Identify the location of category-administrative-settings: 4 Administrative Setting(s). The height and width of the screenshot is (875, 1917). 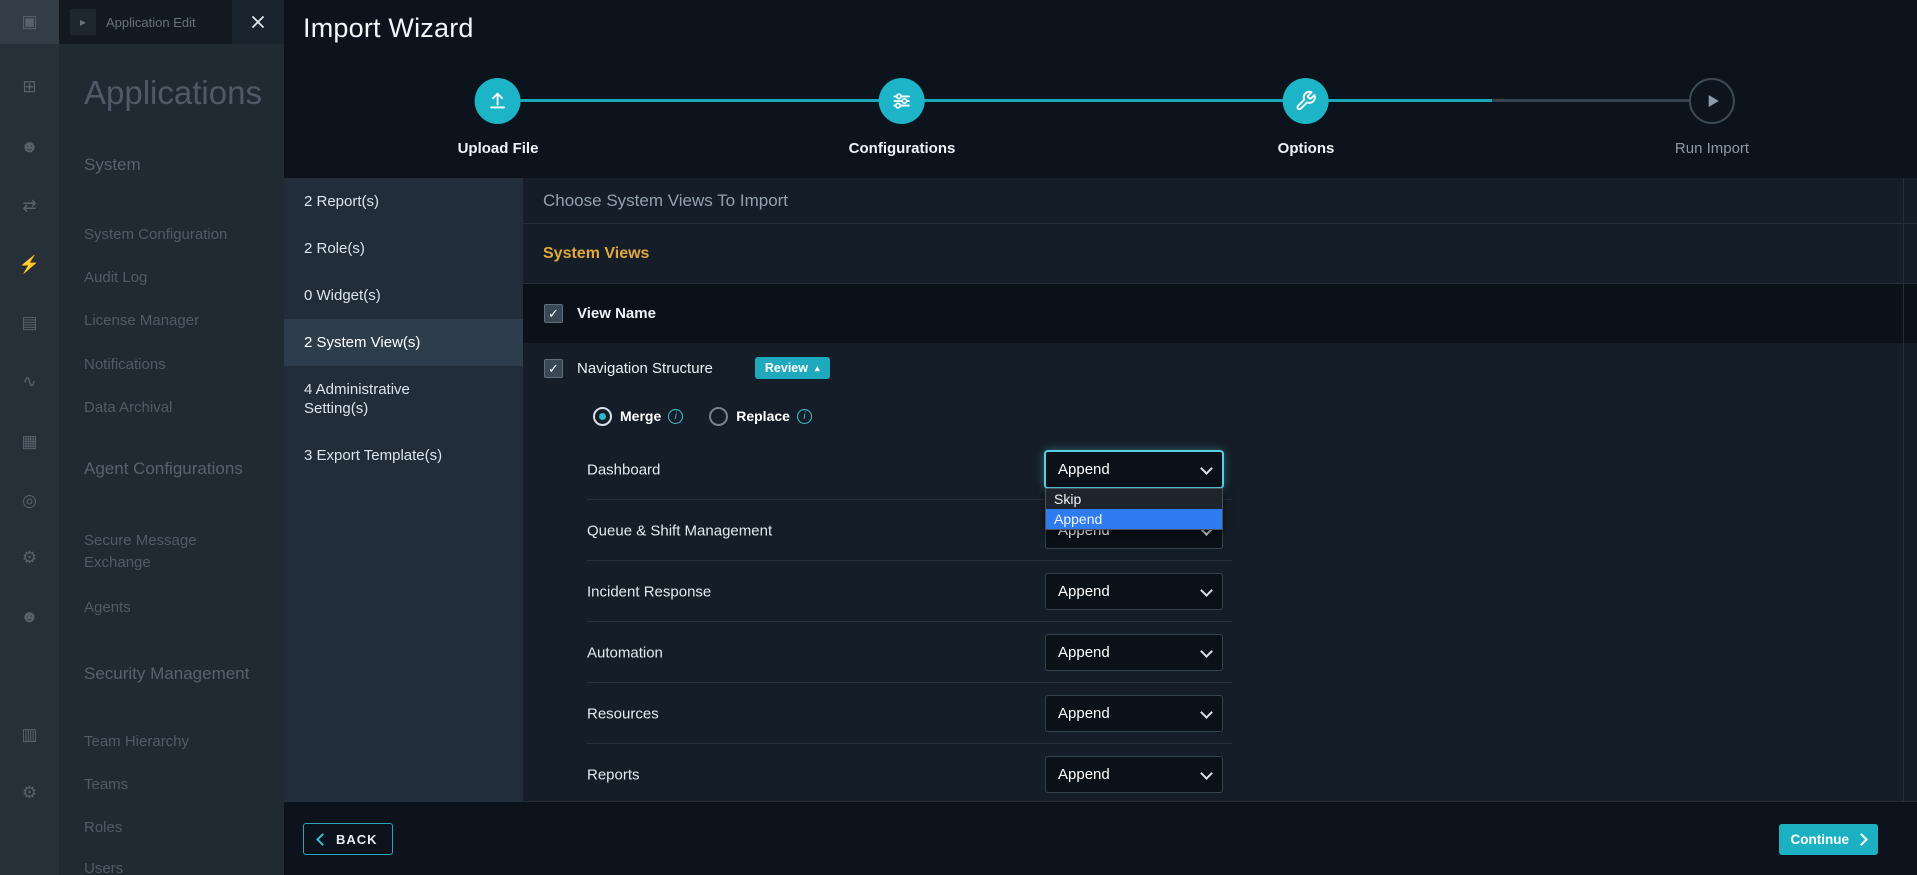
(403, 399).